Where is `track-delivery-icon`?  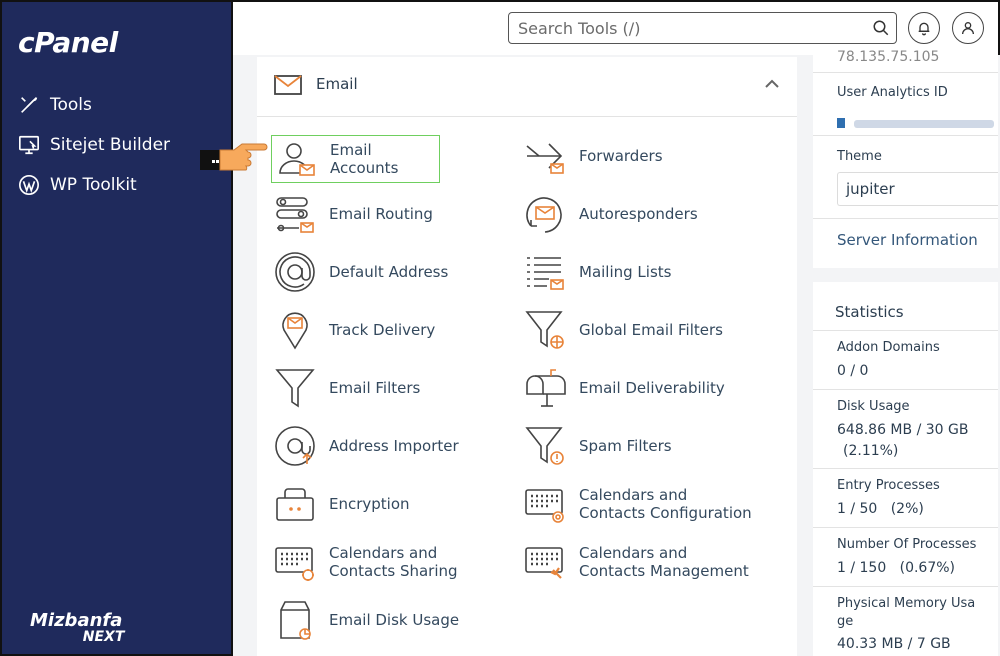
track-delivery-icon is located at coordinates (295, 330).